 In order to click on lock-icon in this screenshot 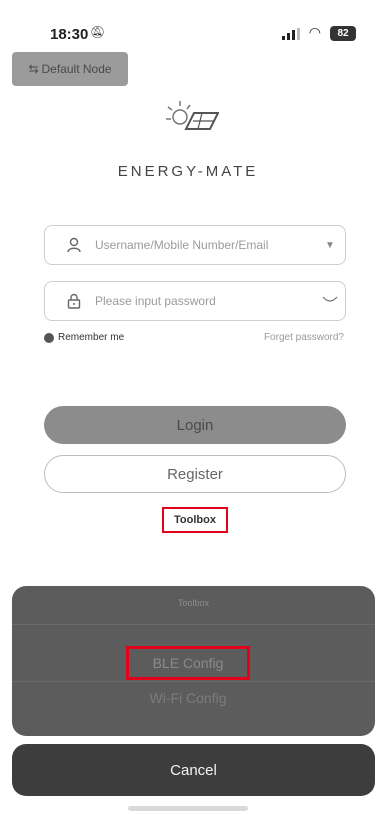, I will do `click(74, 301)`.